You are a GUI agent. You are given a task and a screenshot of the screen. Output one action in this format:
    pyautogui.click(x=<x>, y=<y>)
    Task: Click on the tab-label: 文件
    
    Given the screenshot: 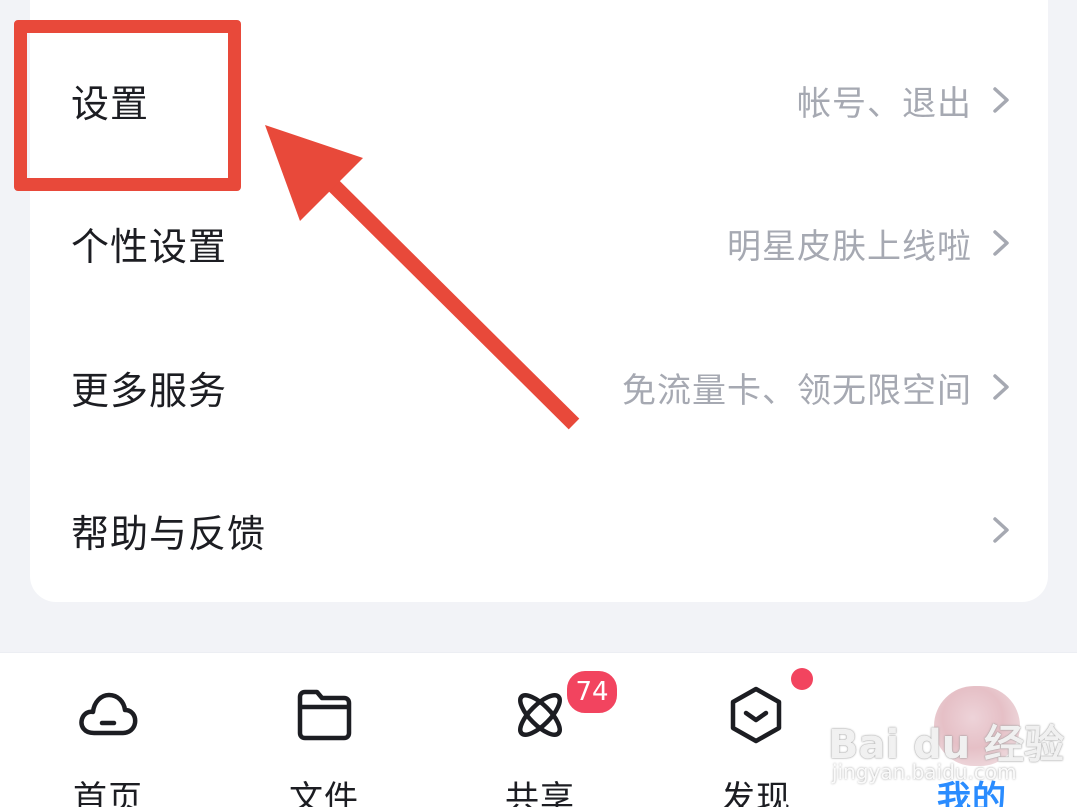 What is the action you would take?
    pyautogui.click(x=324, y=793)
    